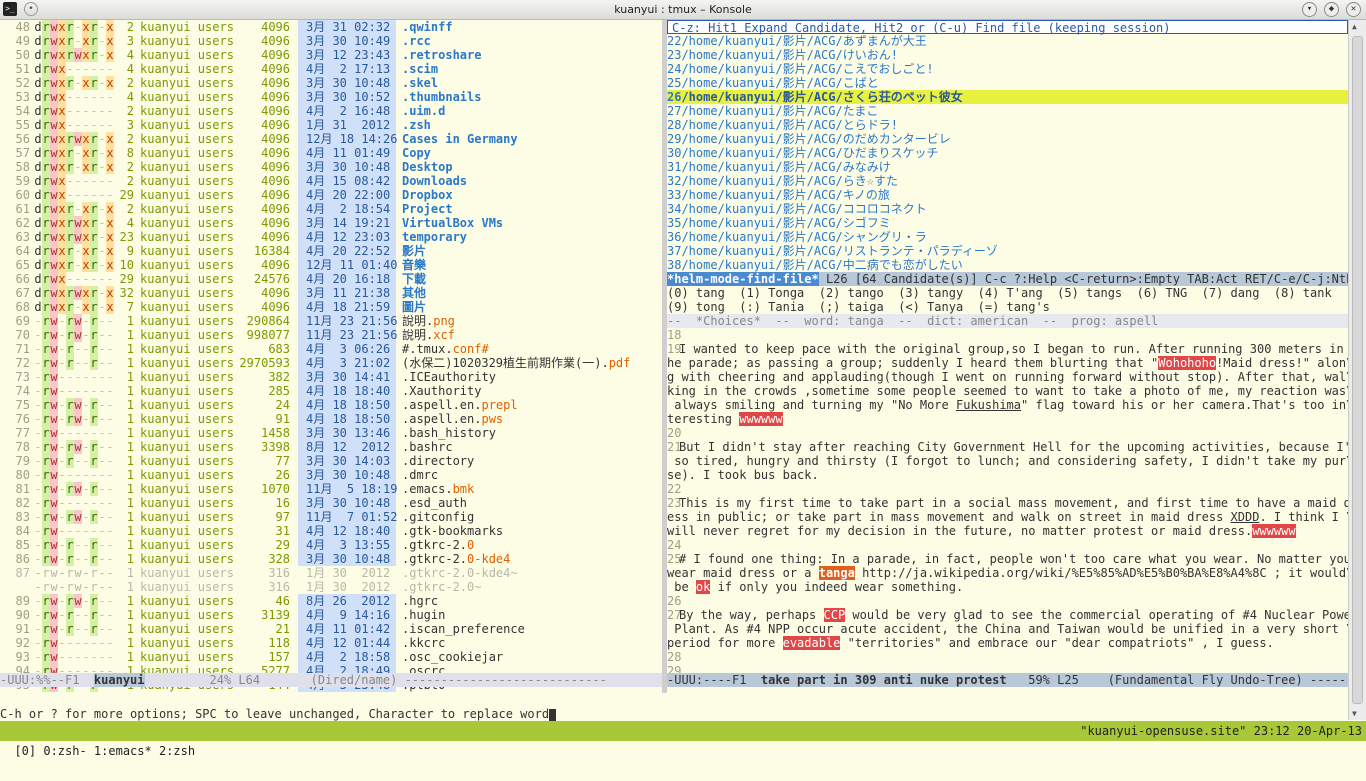 This screenshot has width=1366, height=781. What do you see at coordinates (1007, 237) in the screenshot?
I see `helm-candidate: 36/home/kuanyui/影片/ACG/シャングリ・ラ` at bounding box center [1007, 237].